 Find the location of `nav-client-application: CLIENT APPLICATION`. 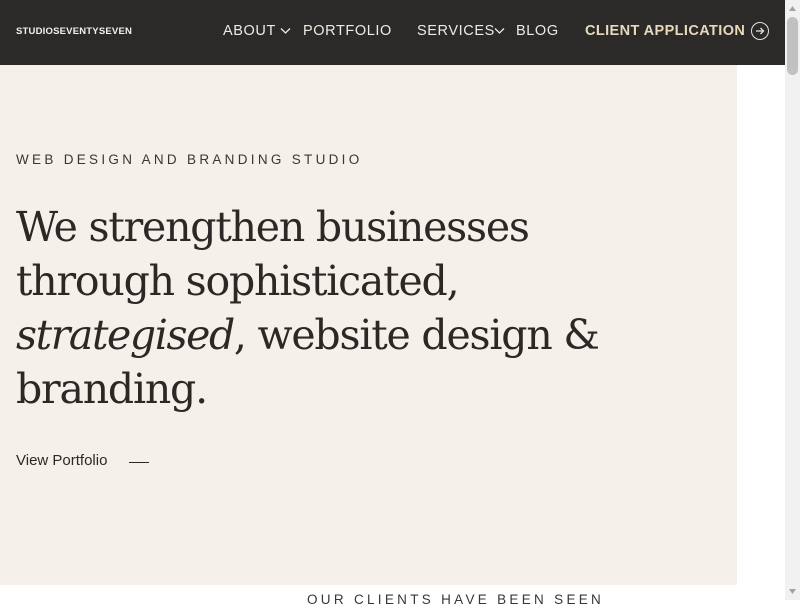

nav-client-application: CLIENT APPLICATION is located at coordinates (665, 31).